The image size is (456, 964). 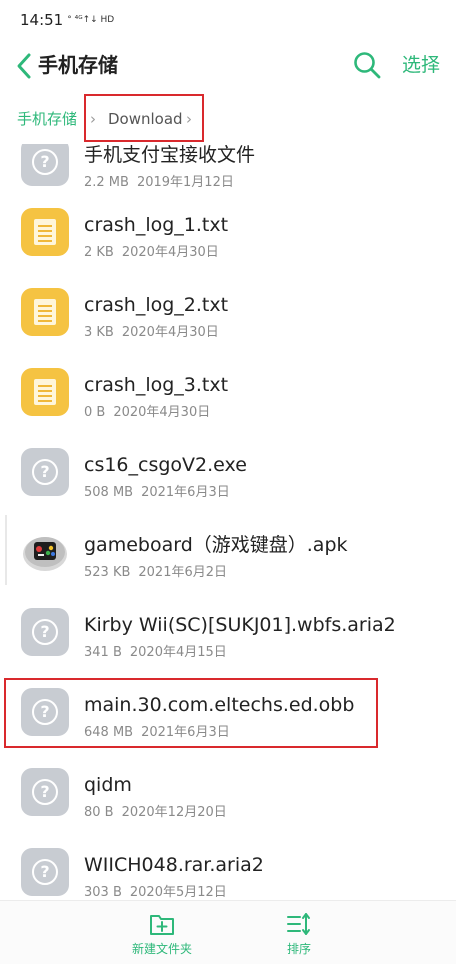 What do you see at coordinates (421, 65) in the screenshot?
I see `select-button: 选择` at bounding box center [421, 65].